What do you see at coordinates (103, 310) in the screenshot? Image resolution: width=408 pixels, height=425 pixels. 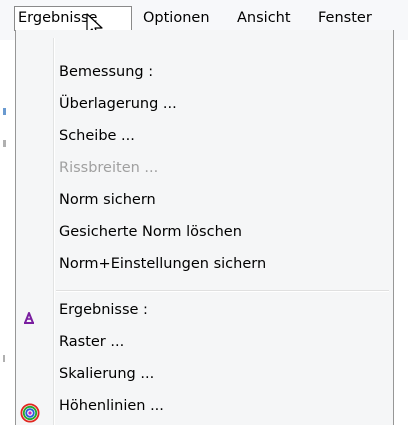 I see `menu-header-ergebnisse: Ergebnisse :` at bounding box center [103, 310].